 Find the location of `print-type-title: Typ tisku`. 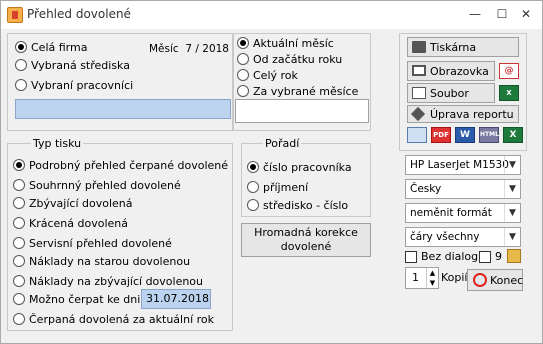

print-type-title: Typ tisku is located at coordinates (57, 143).